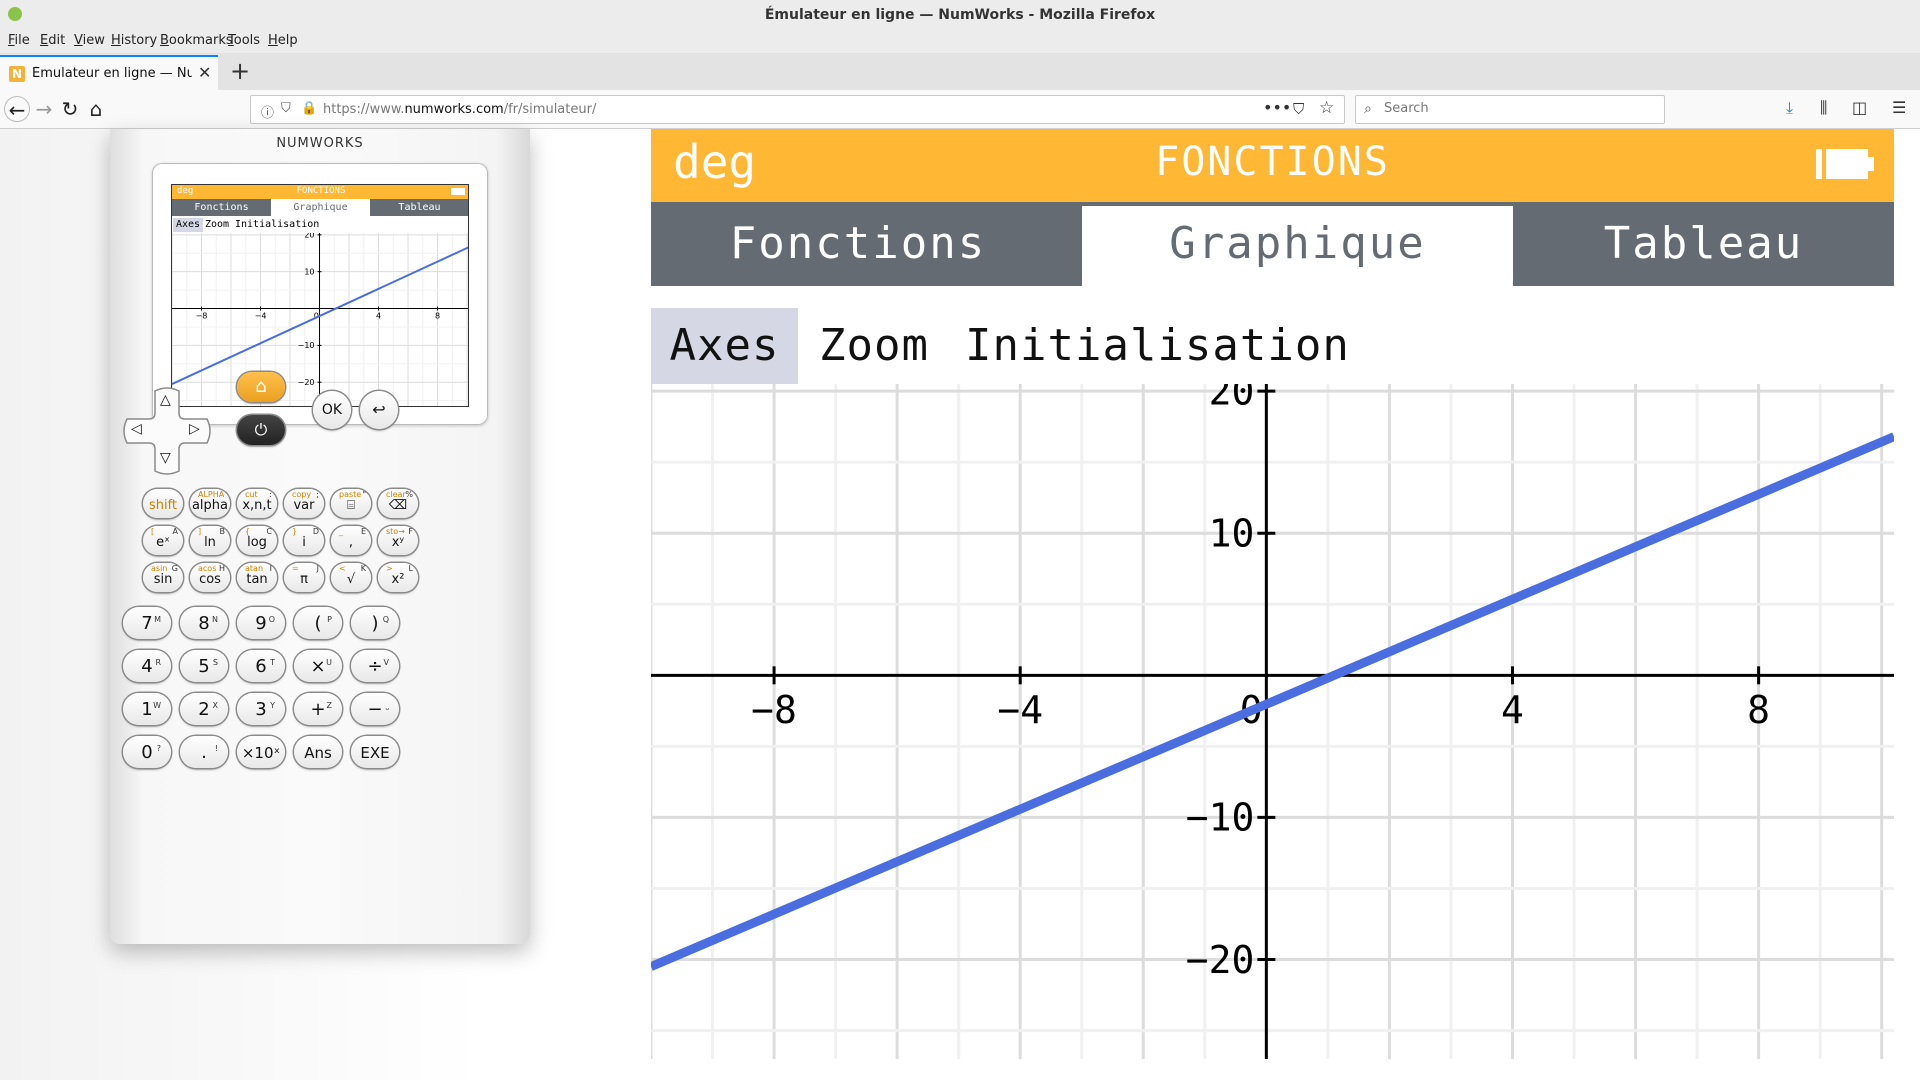  What do you see at coordinates (147, 623) in the screenshot?
I see `num-key-0-0: 7M` at bounding box center [147, 623].